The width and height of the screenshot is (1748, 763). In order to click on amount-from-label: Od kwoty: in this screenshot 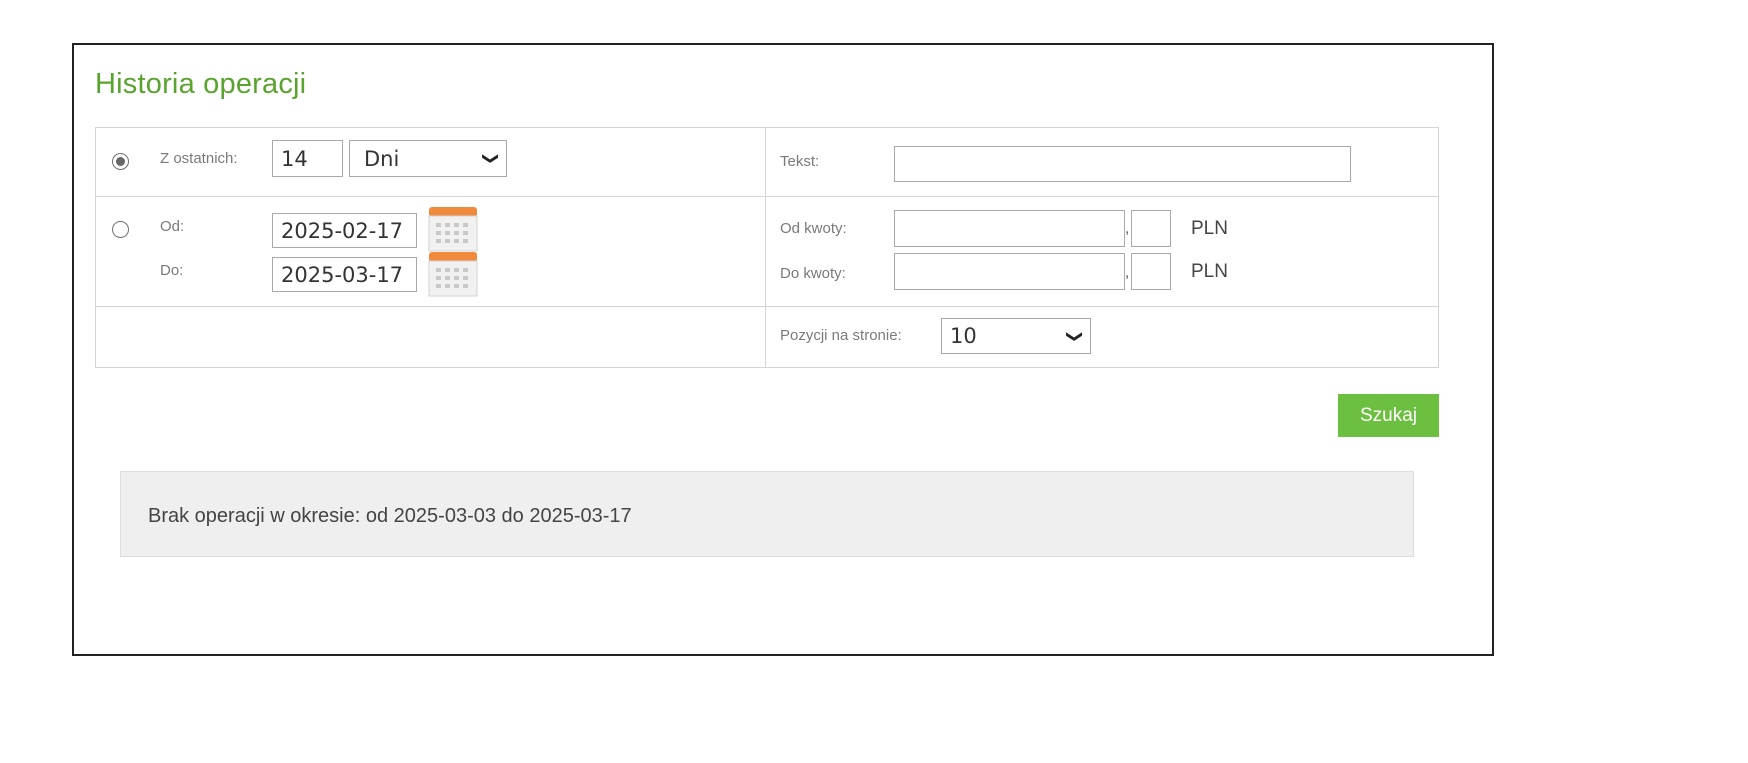, I will do `click(813, 228)`.